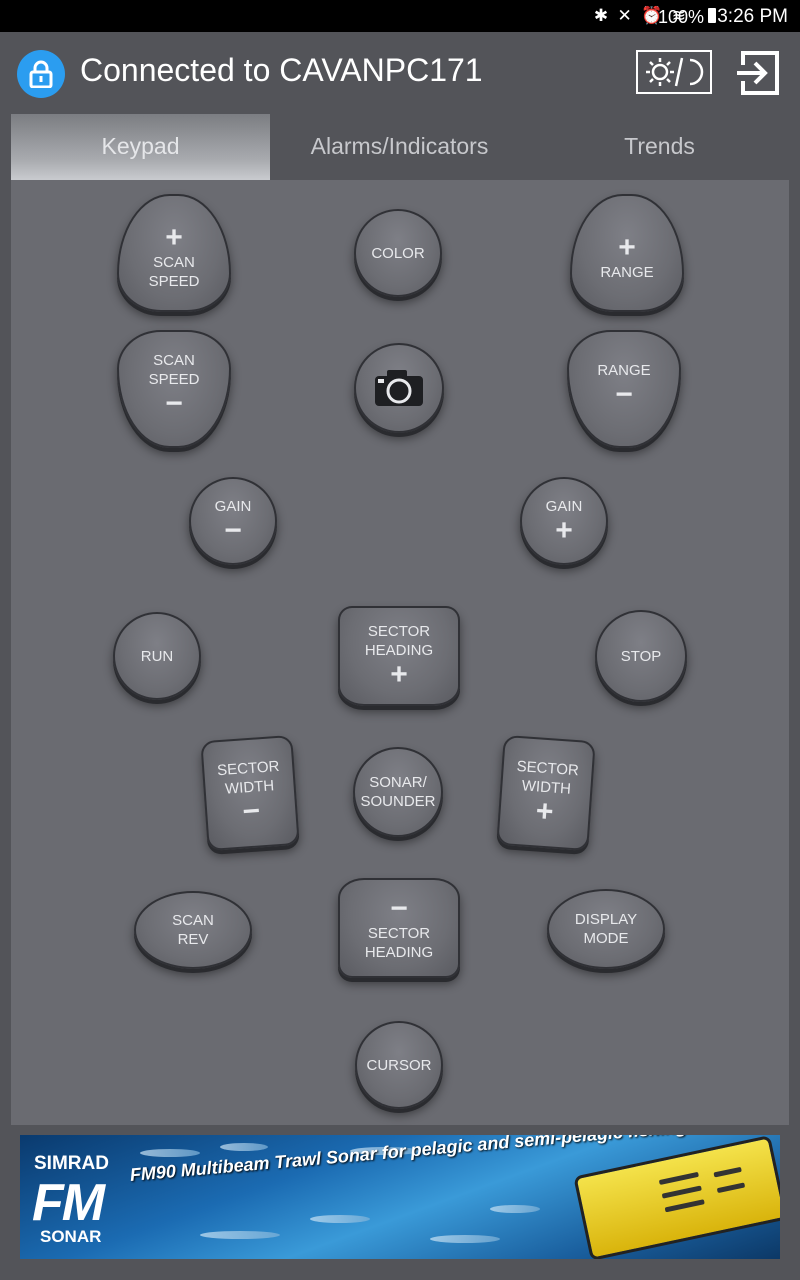  I want to click on run-button: RUN, so click(157, 656).